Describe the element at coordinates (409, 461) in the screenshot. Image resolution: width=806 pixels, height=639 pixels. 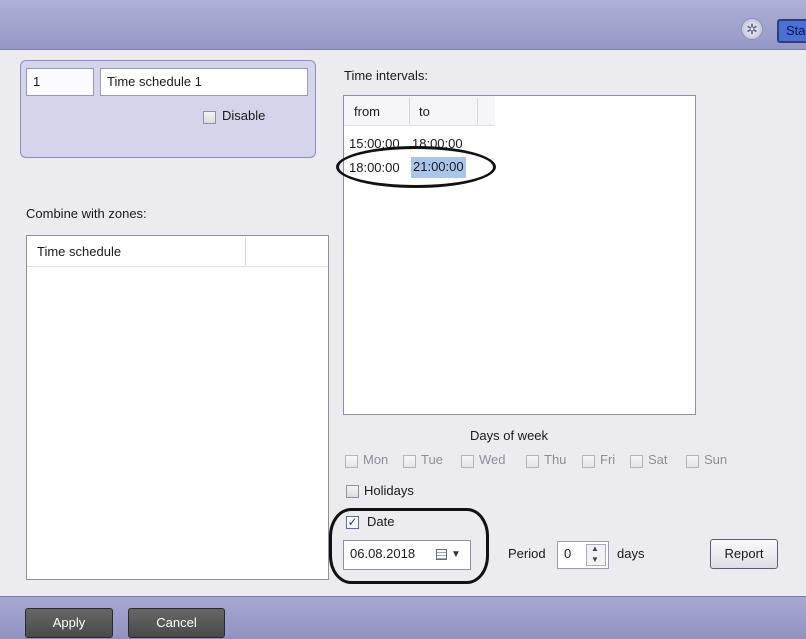
I see `day-checkbox-tue` at that location.